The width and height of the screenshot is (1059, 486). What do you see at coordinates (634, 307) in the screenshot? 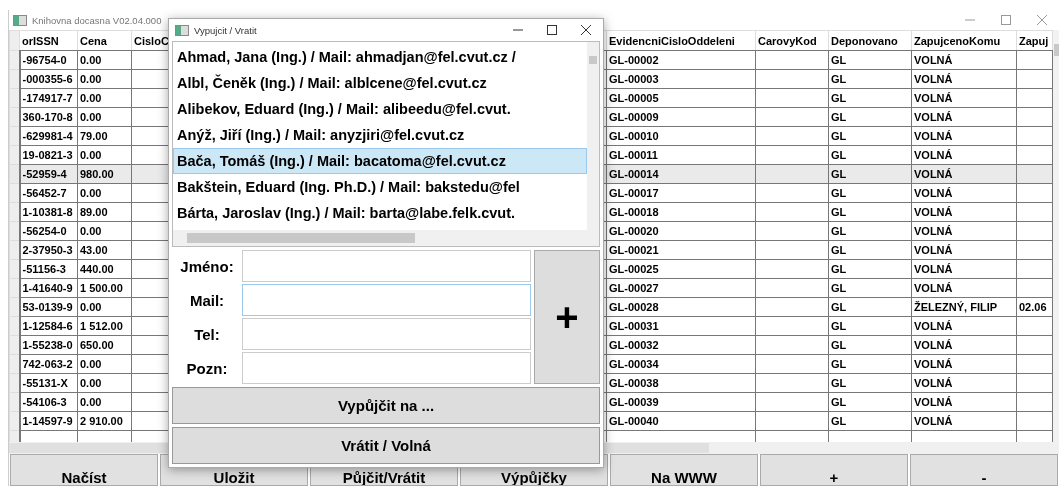
I see `table-cell: GL-00028` at bounding box center [634, 307].